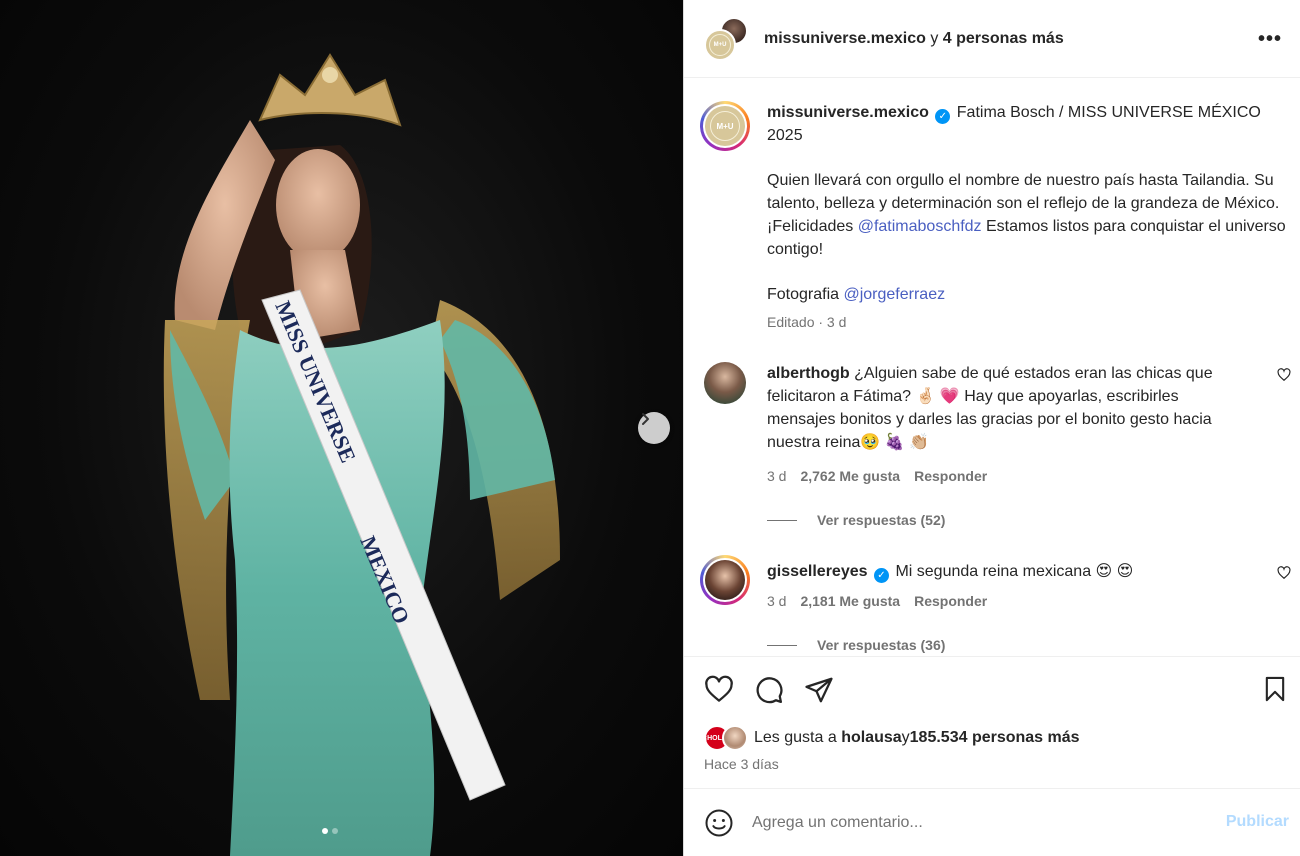 The height and width of the screenshot is (856, 1300). I want to click on publish-button: Publicar, so click(1257, 822).